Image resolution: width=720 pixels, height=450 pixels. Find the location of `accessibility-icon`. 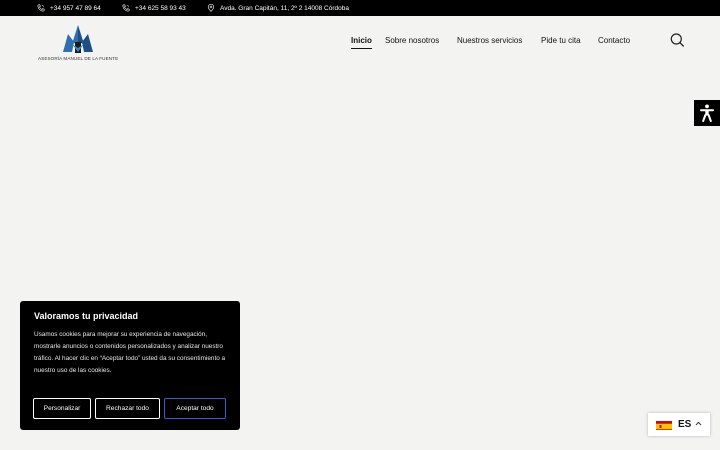

accessibility-icon is located at coordinates (707, 113).